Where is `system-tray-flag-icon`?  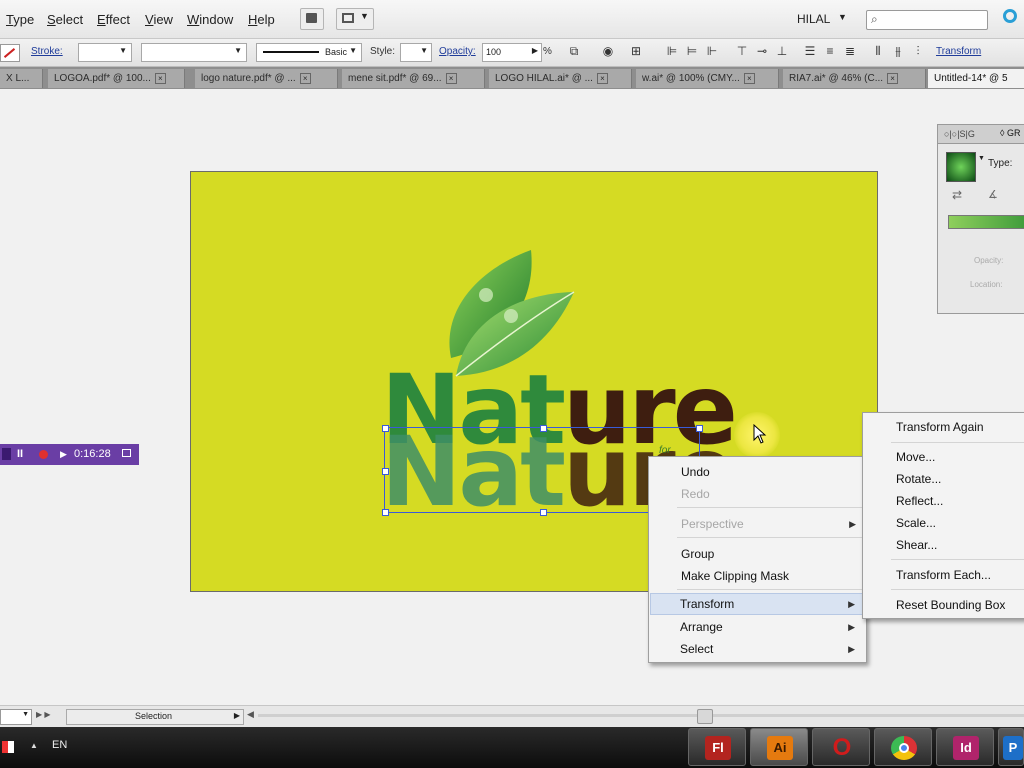 system-tray-flag-icon is located at coordinates (8, 747).